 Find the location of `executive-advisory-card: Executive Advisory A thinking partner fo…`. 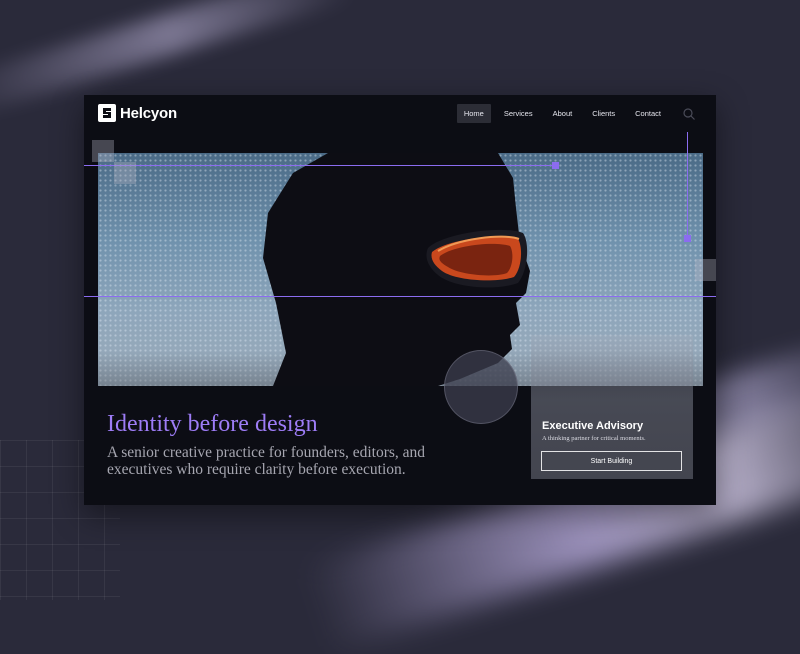

executive-advisory-card: Executive Advisory A thinking partner fo… is located at coordinates (612, 407).